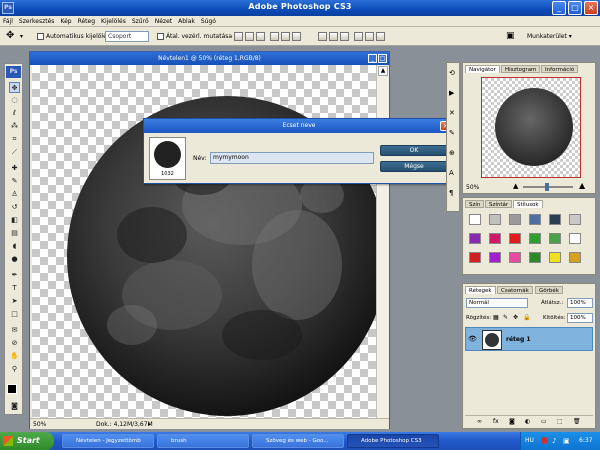  I want to click on tab-navigator: Navigátor, so click(482, 69).